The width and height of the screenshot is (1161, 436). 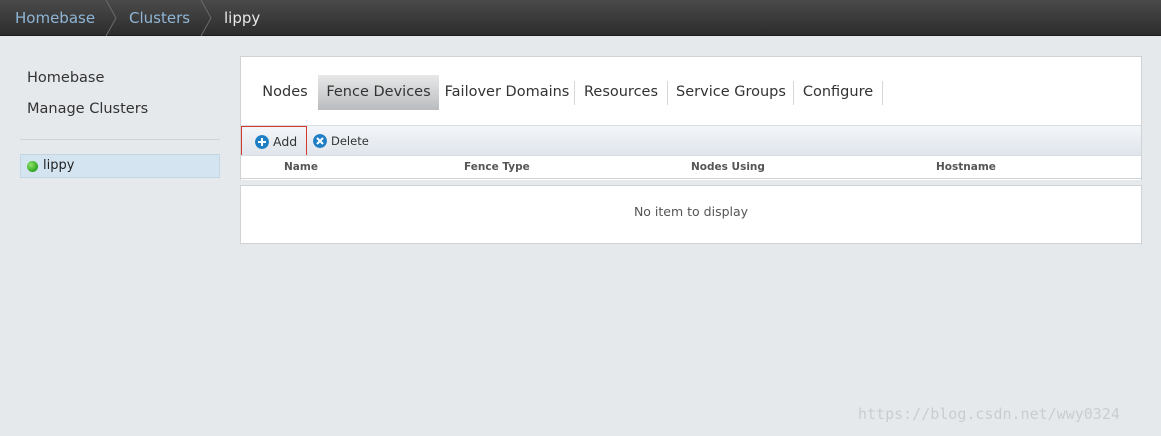 I want to click on empty-message: No item to display, so click(x=691, y=211).